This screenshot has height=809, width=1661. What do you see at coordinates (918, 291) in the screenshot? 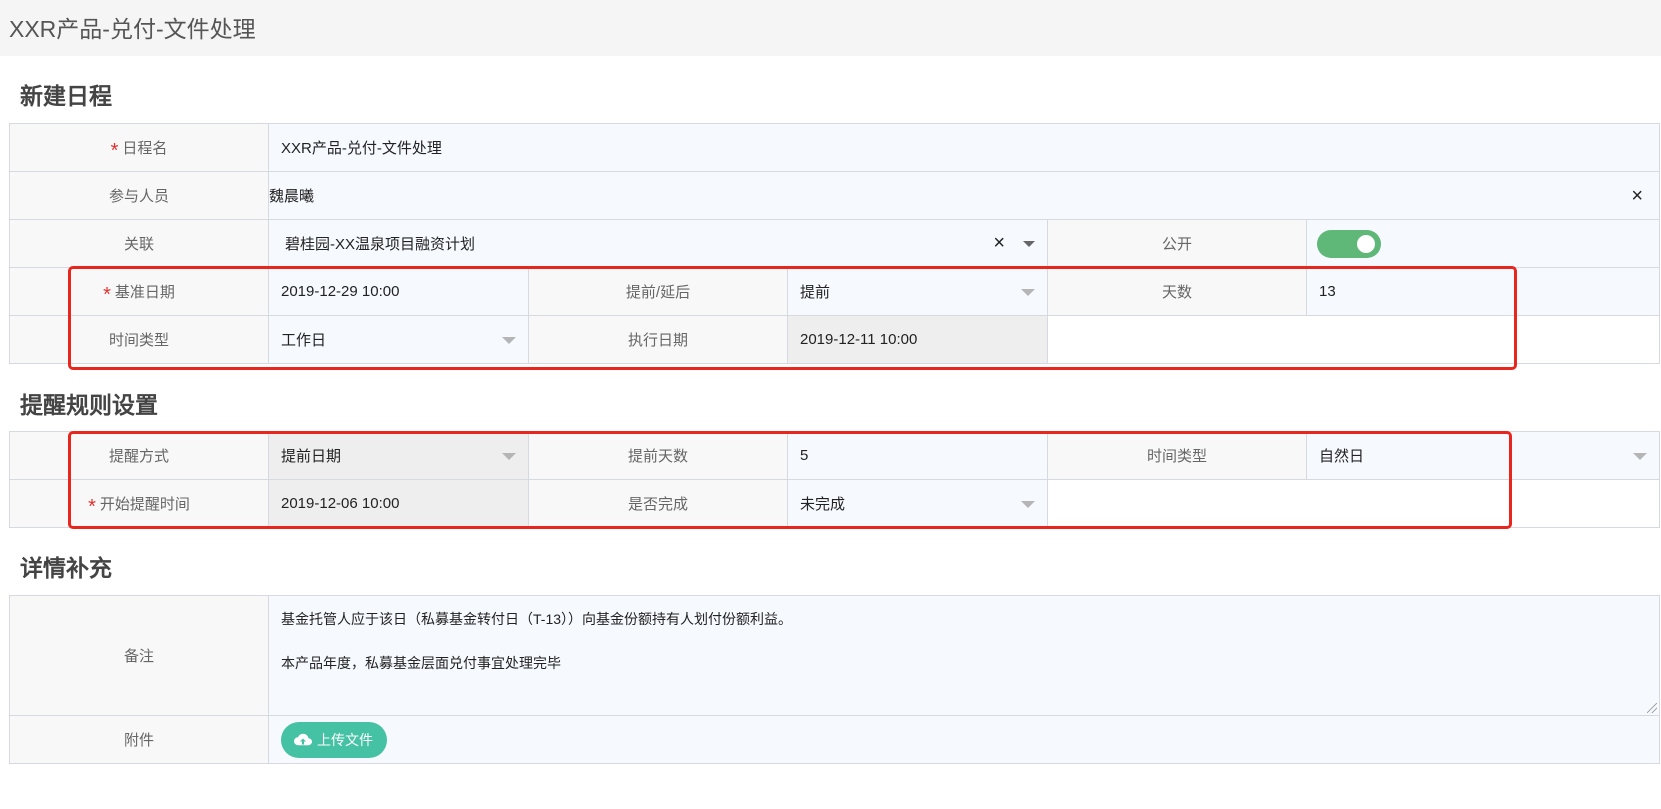
I see `advance-delay-select: 提前` at bounding box center [918, 291].